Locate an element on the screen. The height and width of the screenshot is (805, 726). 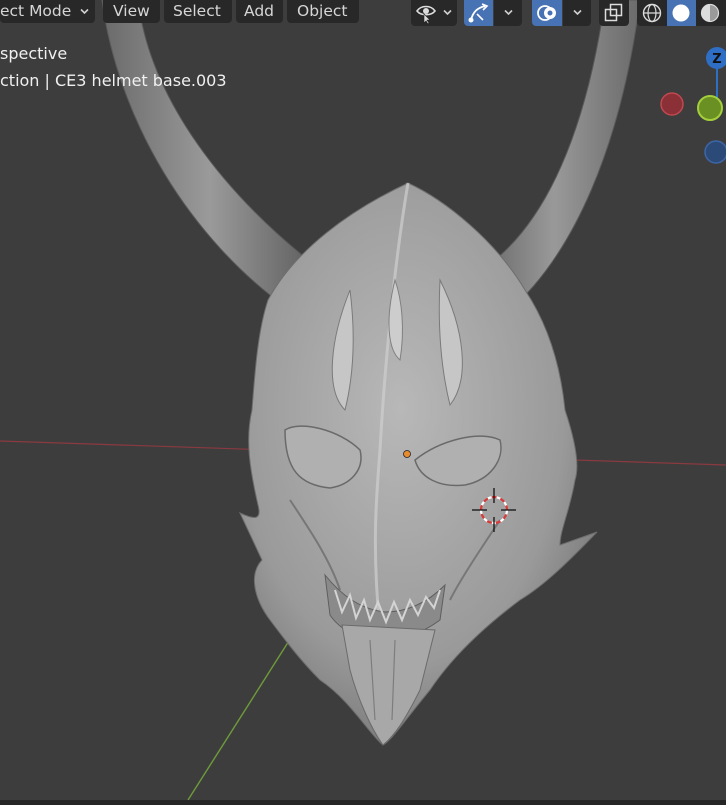
xray-icon is located at coordinates (613, 12).